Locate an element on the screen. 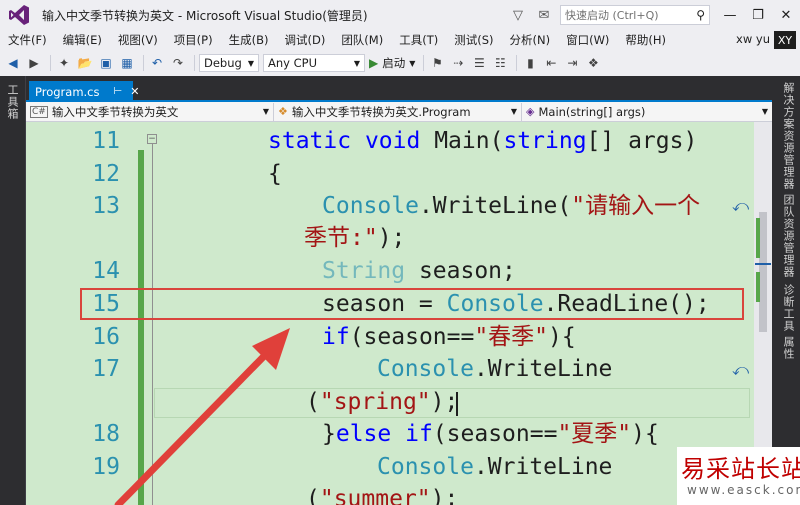  restore-button: ❐ is located at coordinates (758, 15).